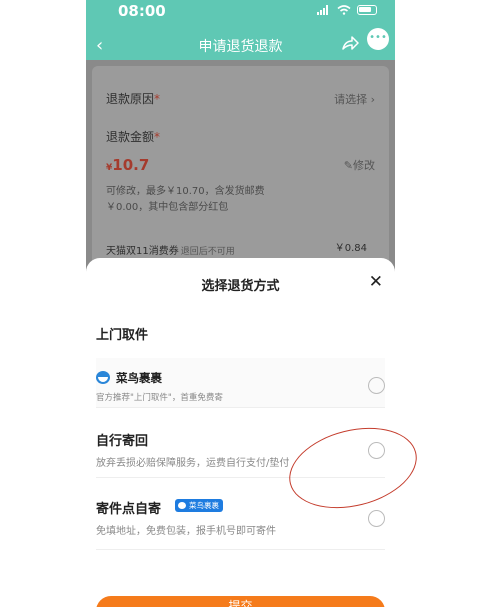 The height and width of the screenshot is (607, 480). I want to click on reason-select: 请选择 ›, so click(354, 99).